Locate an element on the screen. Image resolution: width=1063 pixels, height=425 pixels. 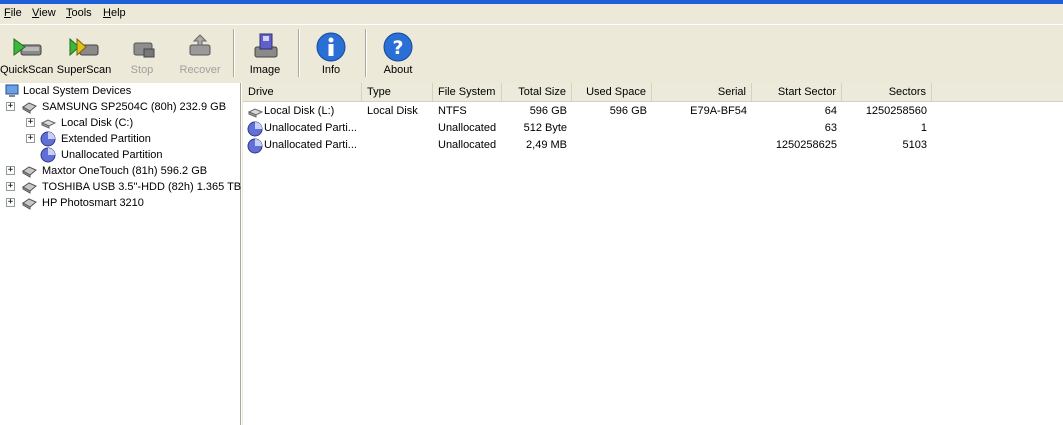
quickscan-button: QuickScan is located at coordinates (26, 53).